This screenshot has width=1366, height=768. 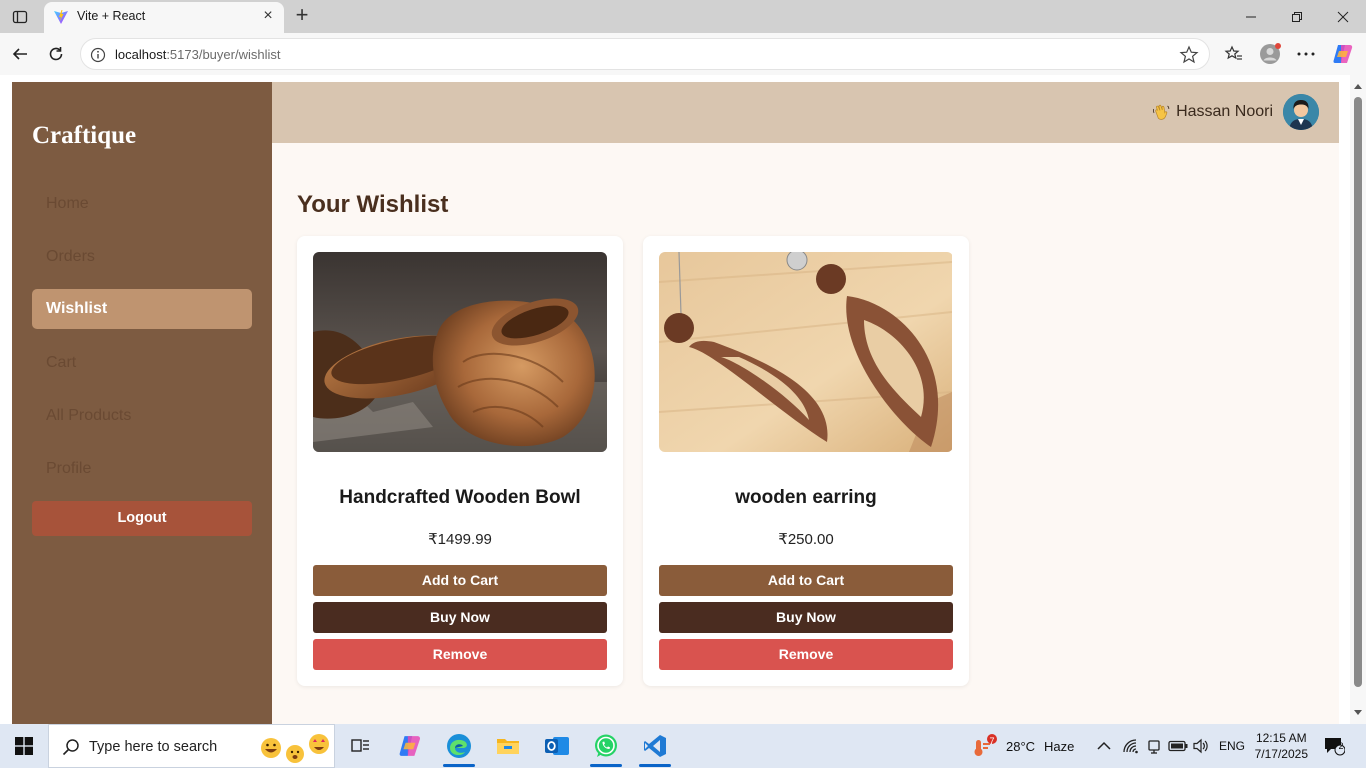 I want to click on address-bar: localhost:5173/buyer/wishlist, so click(x=645, y=54).